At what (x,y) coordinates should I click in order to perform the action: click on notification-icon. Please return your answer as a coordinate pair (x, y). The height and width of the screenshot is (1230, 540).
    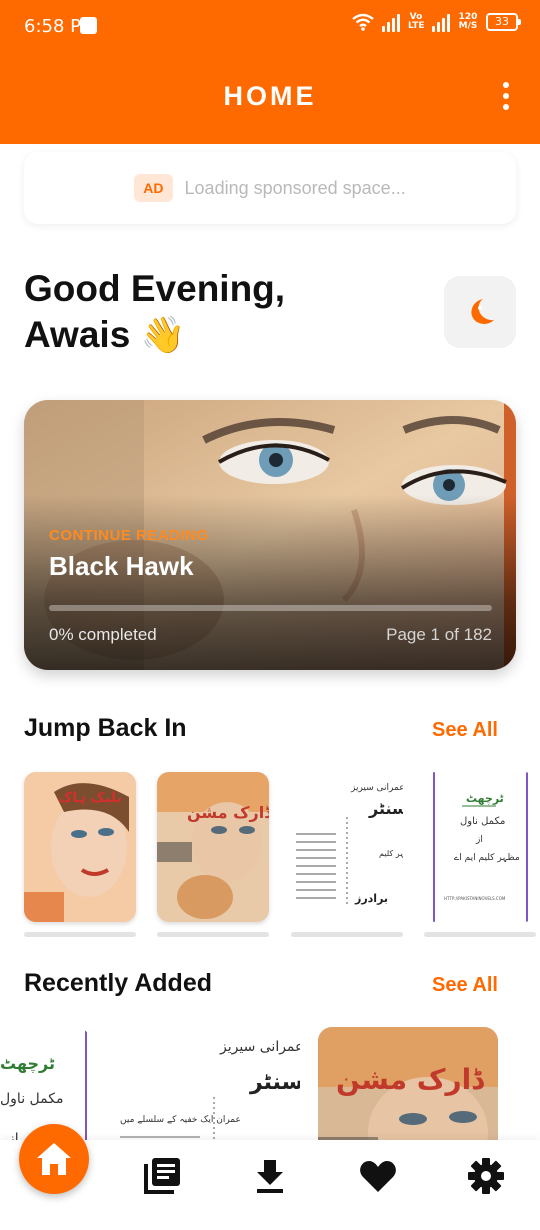
    Looking at the image, I should click on (88, 25).